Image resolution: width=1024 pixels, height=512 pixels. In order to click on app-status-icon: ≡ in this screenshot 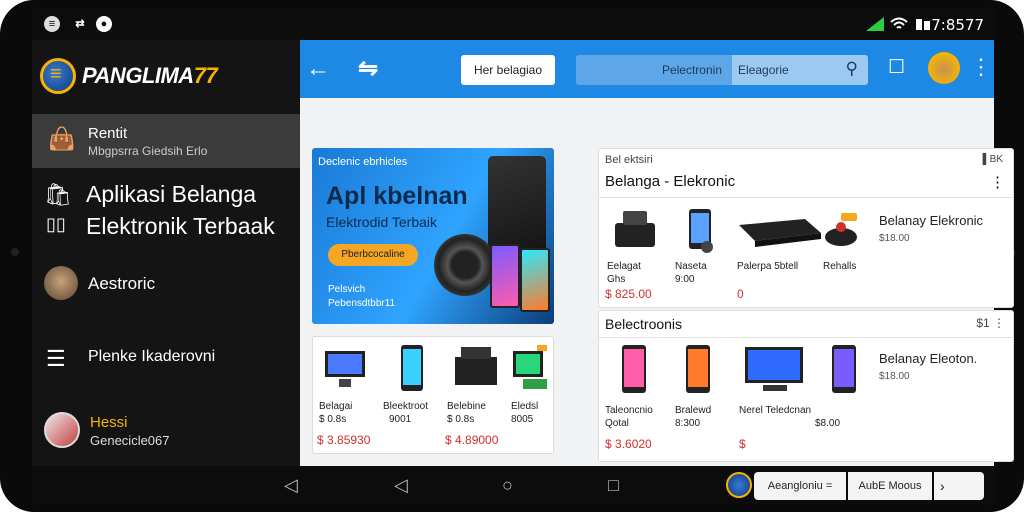, I will do `click(52, 24)`.